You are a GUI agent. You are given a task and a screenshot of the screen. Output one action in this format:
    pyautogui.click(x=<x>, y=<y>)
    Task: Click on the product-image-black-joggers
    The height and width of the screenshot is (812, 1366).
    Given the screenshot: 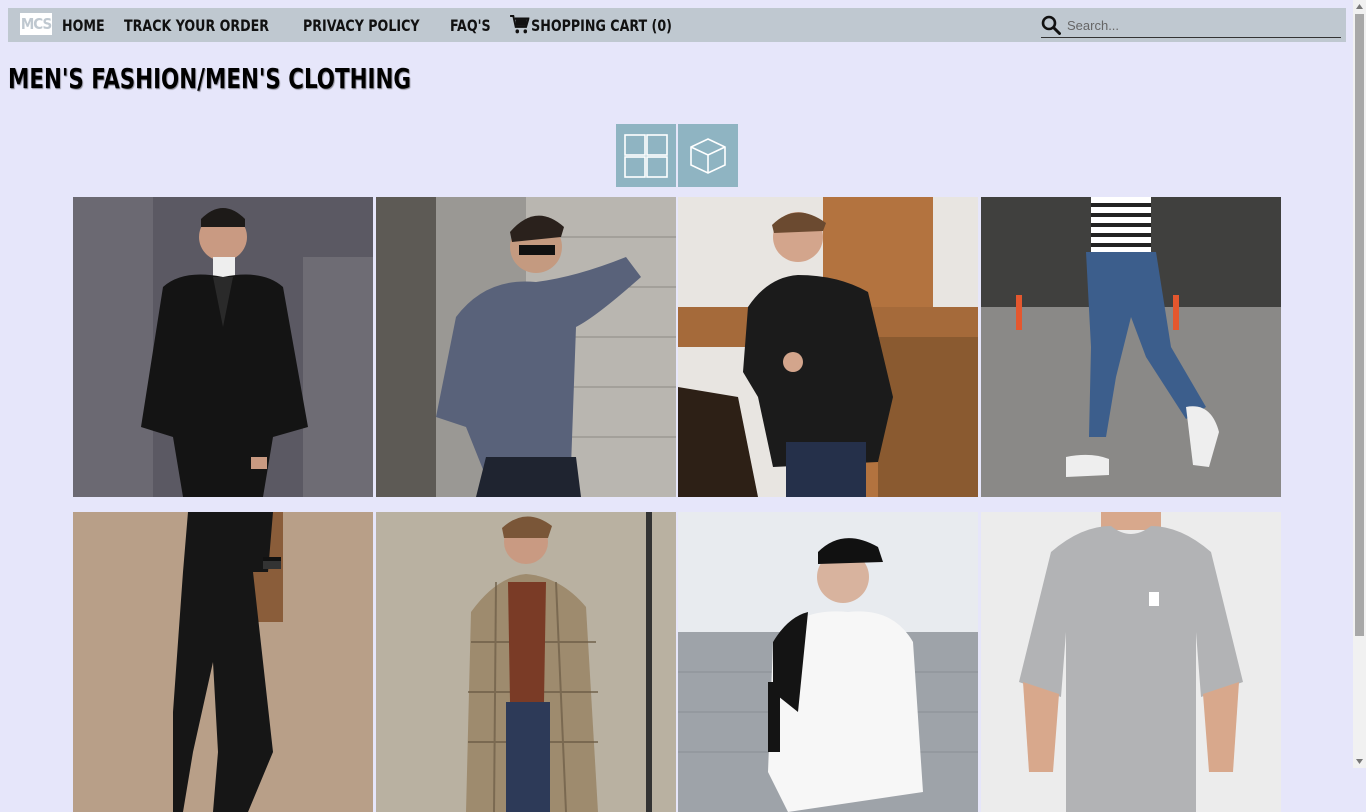 What is the action you would take?
    pyautogui.click(x=223, y=662)
    